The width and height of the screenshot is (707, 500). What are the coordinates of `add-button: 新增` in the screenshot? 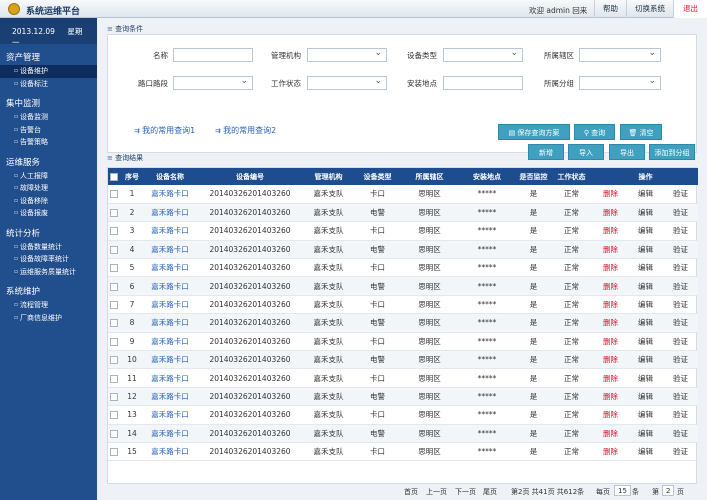 It's located at (546, 152).